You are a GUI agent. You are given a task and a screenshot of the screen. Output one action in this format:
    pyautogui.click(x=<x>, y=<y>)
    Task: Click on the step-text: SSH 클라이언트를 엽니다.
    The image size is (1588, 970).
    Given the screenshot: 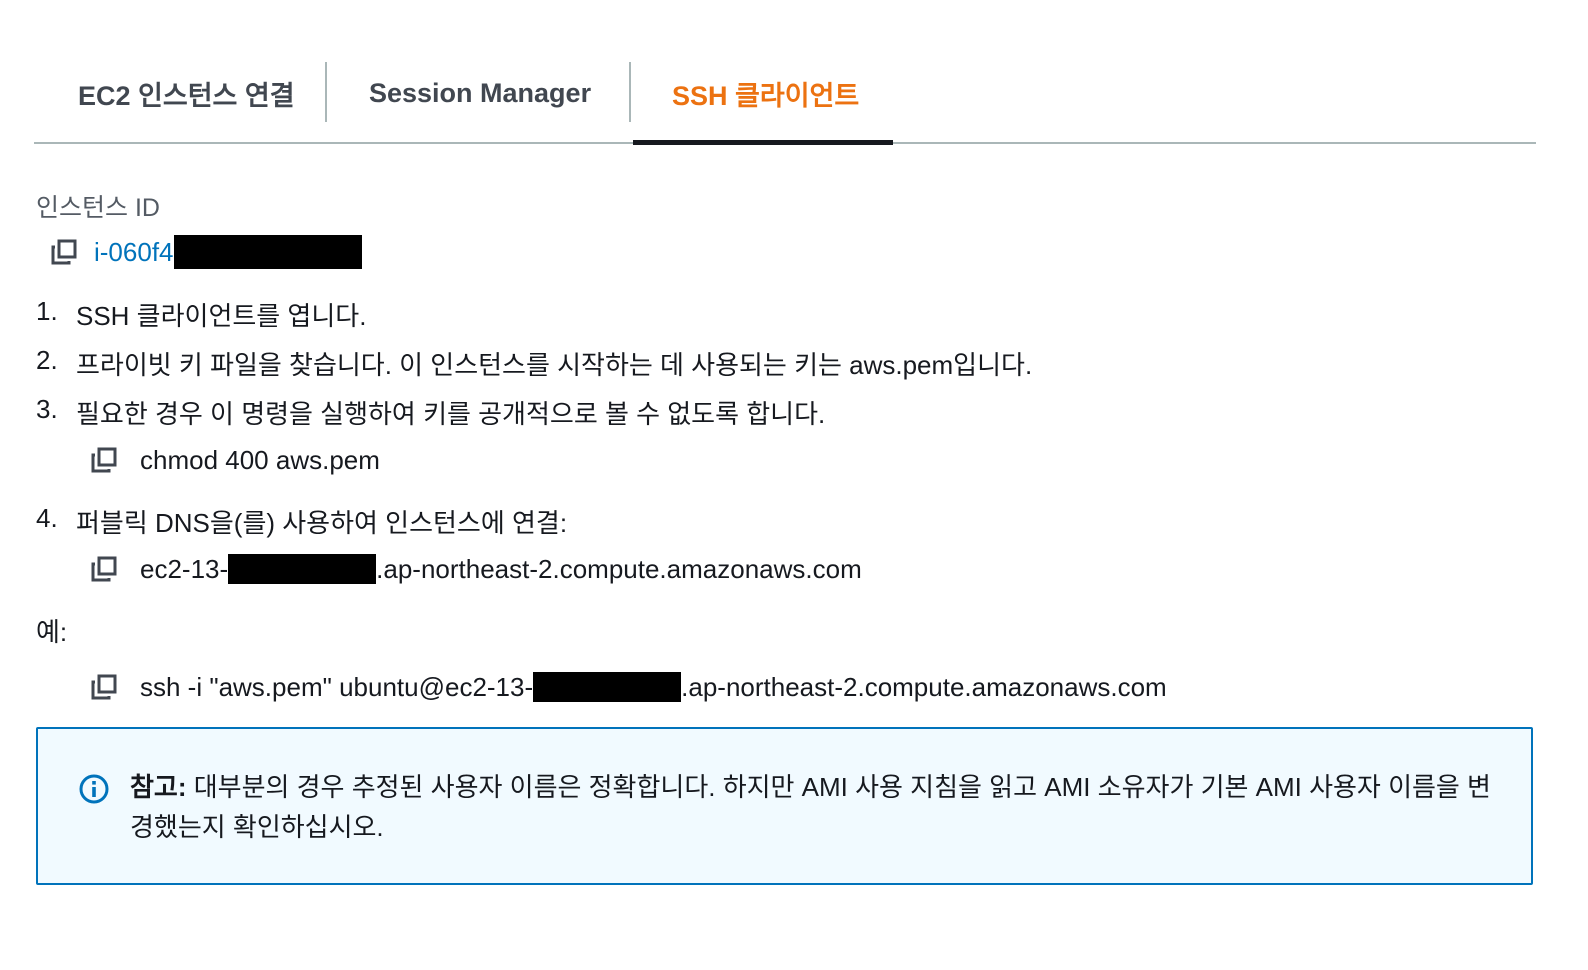 What is the action you would take?
    pyautogui.click(x=221, y=316)
    